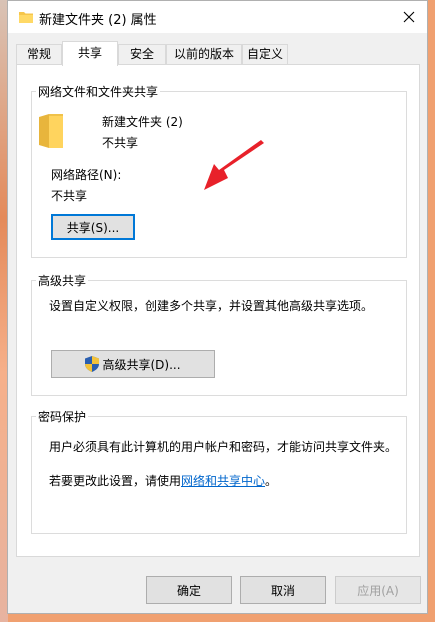 This screenshot has height=622, width=435. What do you see at coordinates (378, 590) in the screenshot?
I see `apply-button: 应用(A)` at bounding box center [378, 590].